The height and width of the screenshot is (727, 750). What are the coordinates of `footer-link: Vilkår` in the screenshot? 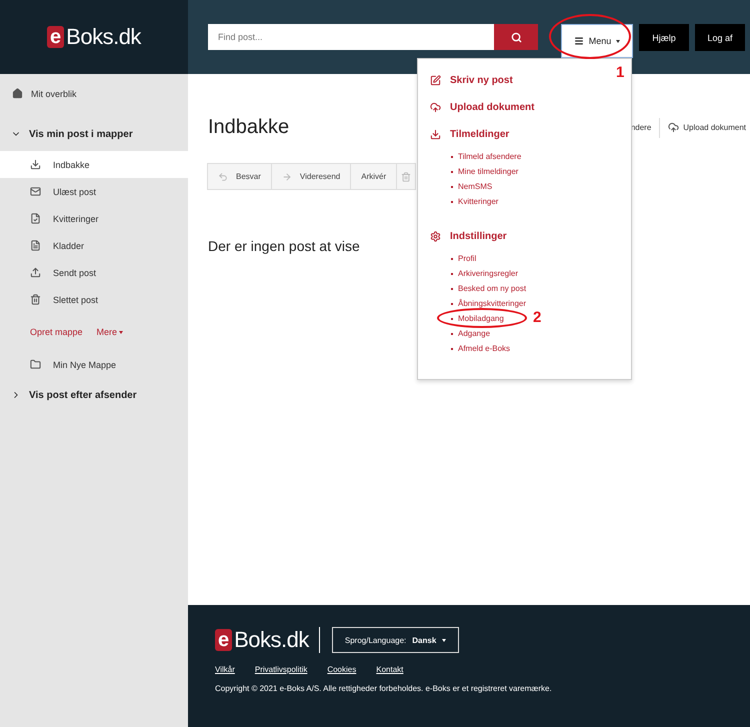 It's located at (225, 669).